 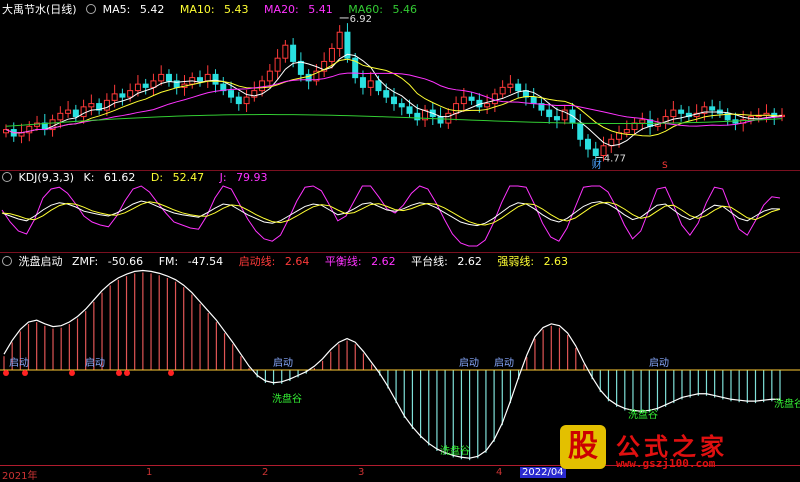 I want to click on kdj-j-line, so click(x=391, y=216).